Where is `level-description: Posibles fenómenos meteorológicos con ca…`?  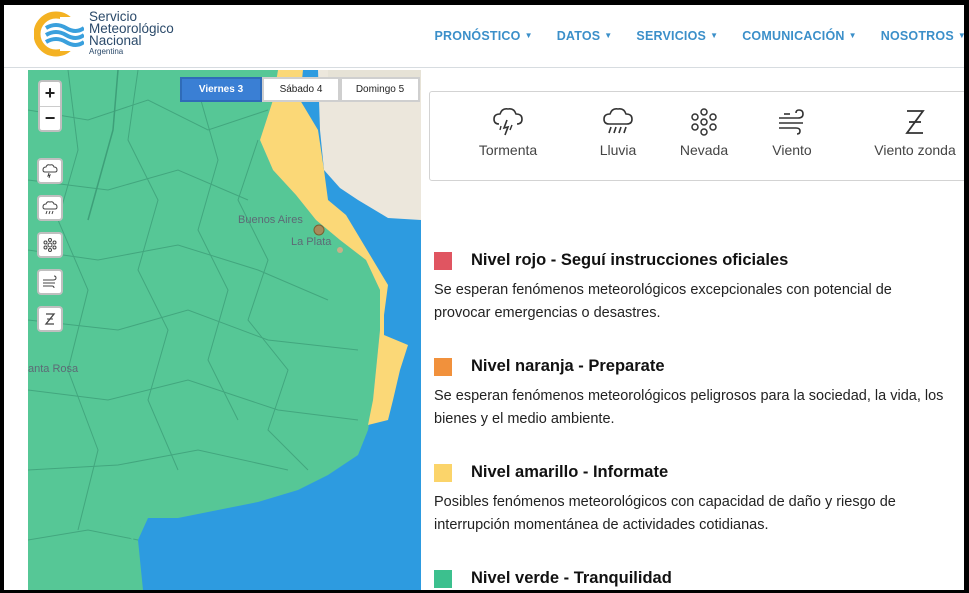 level-description: Posibles fenómenos meteorológicos con ca… is located at coordinates (665, 513).